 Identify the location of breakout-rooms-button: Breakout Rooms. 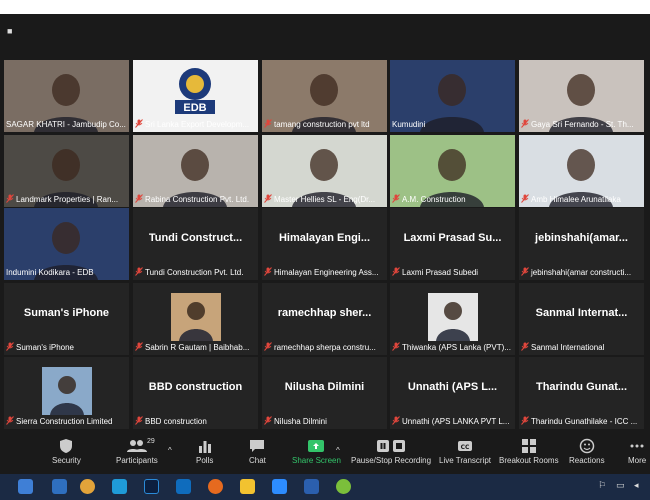
(529, 451).